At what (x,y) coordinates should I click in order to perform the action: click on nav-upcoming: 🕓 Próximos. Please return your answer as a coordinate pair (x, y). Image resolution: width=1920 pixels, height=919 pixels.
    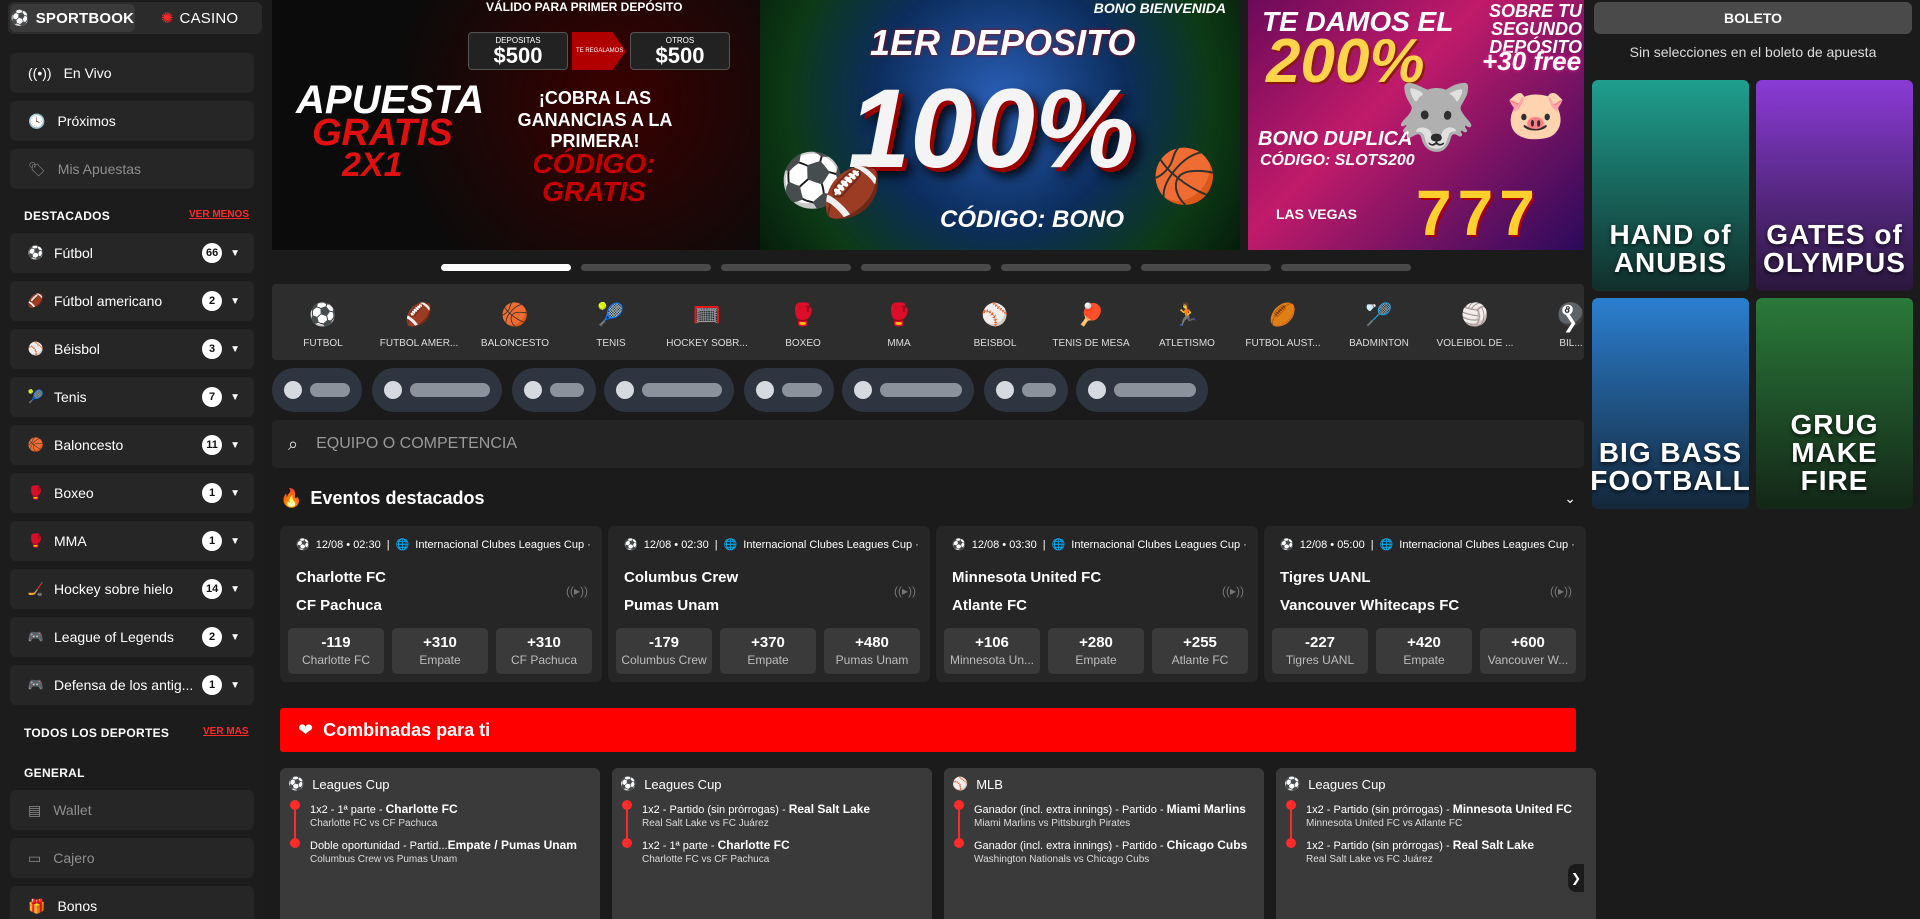
    Looking at the image, I should click on (132, 121).